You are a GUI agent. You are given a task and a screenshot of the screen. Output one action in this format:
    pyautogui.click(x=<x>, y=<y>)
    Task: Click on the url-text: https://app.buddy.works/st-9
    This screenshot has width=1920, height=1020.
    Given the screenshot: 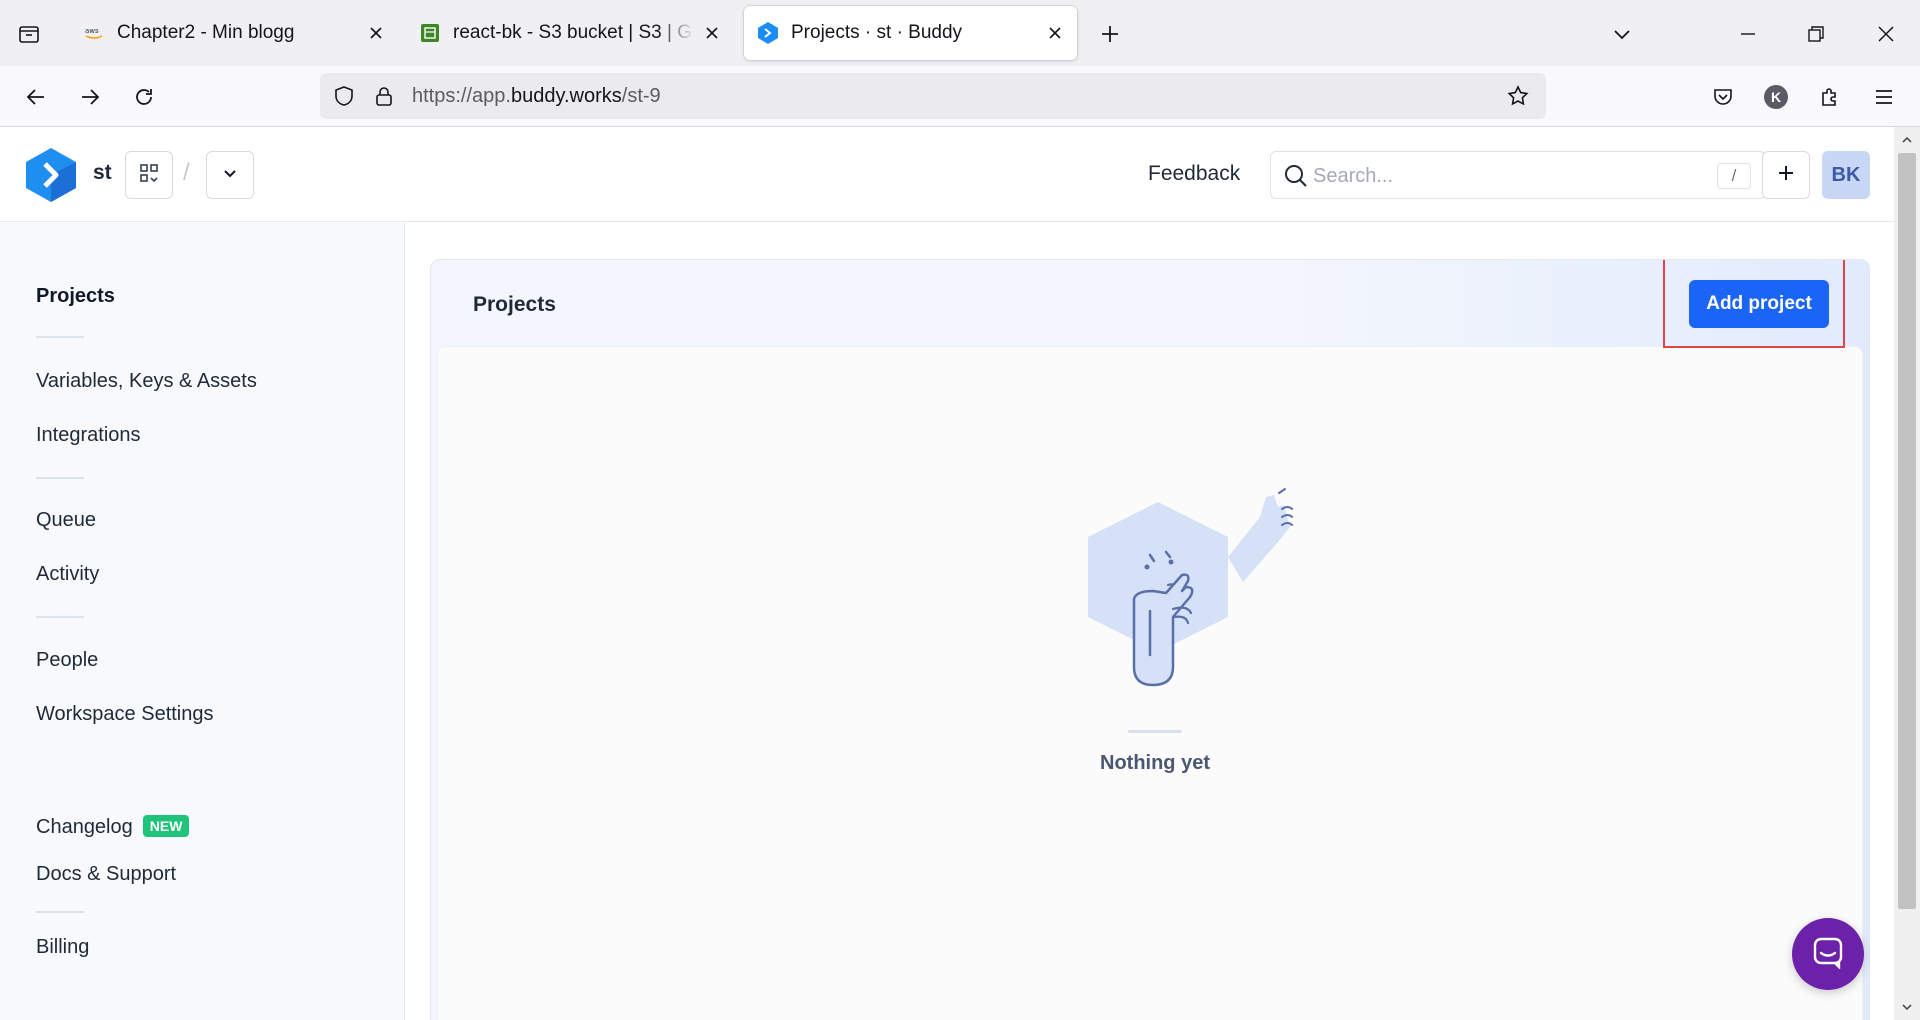 What is the action you would take?
    pyautogui.click(x=536, y=96)
    